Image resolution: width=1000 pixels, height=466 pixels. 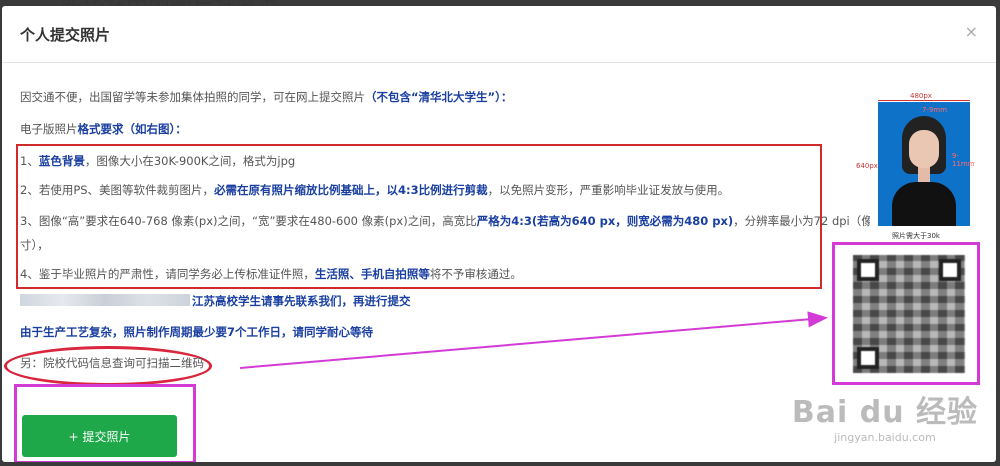 I want to click on watermark-url: jingyan.baidu.com, so click(x=885, y=437).